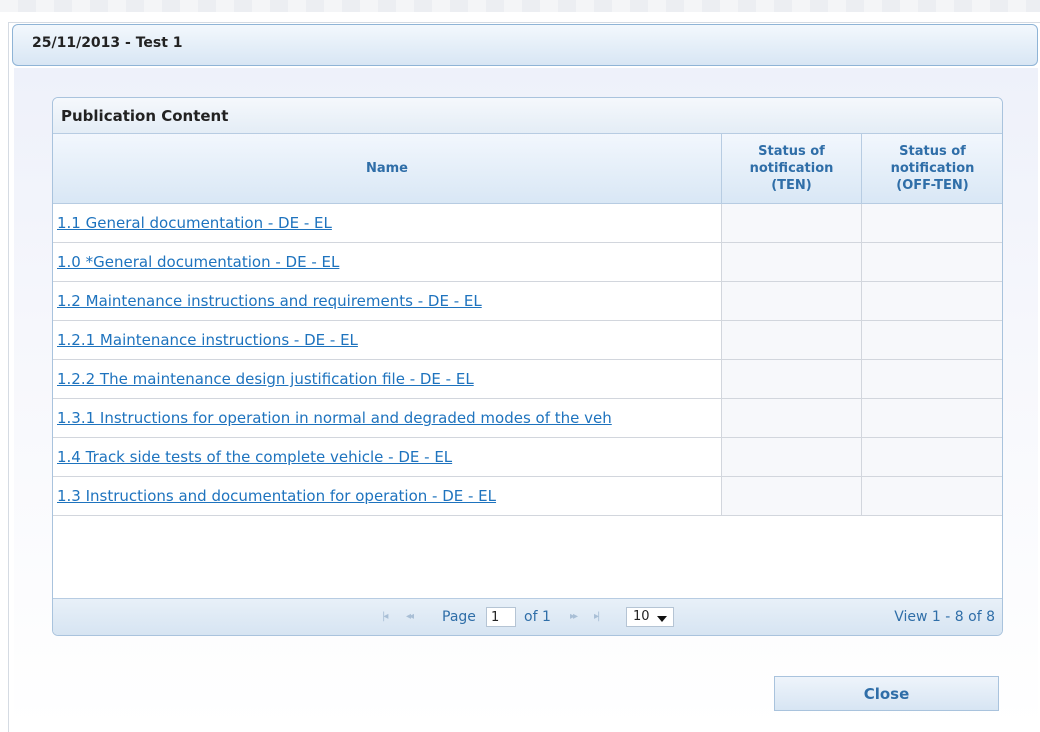  I want to click on close-button: Close, so click(886, 693).